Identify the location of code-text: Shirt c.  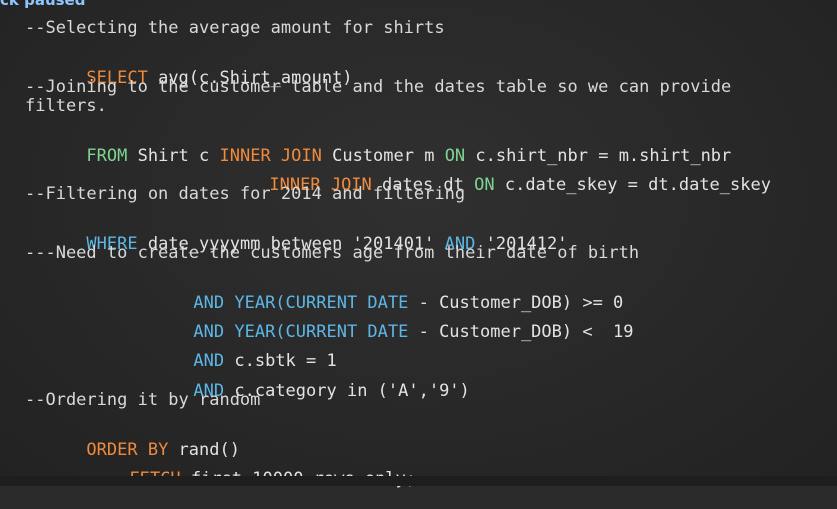
(173, 156).